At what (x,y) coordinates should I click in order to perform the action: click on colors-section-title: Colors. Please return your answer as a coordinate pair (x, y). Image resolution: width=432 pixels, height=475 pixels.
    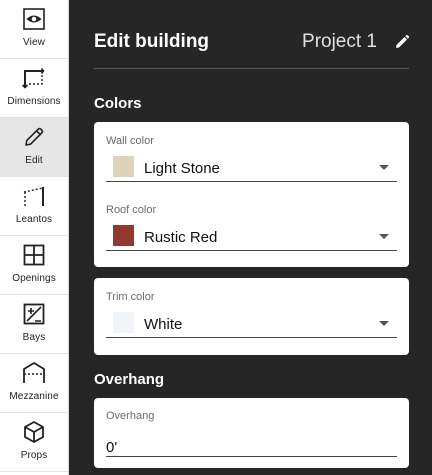
    Looking at the image, I should click on (118, 103).